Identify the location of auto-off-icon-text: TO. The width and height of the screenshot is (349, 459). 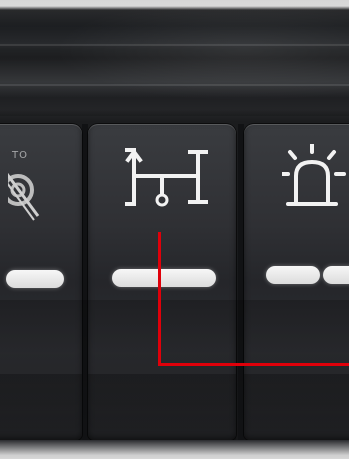
(20, 155).